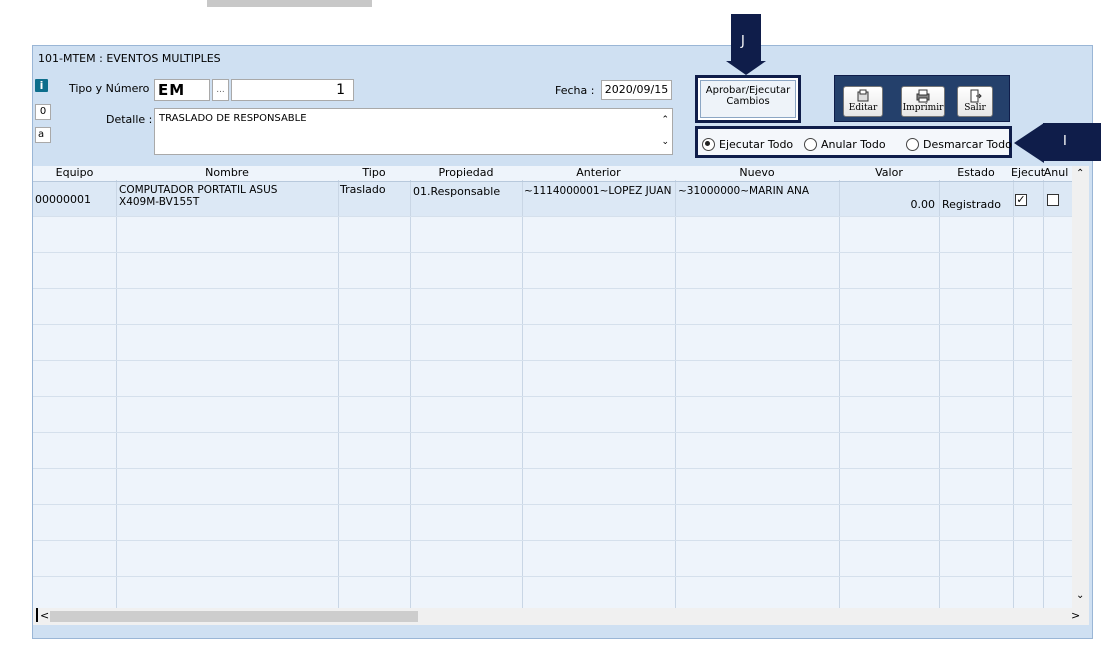 The image size is (1120, 650). I want to click on exit-door-icon, so click(976, 96).